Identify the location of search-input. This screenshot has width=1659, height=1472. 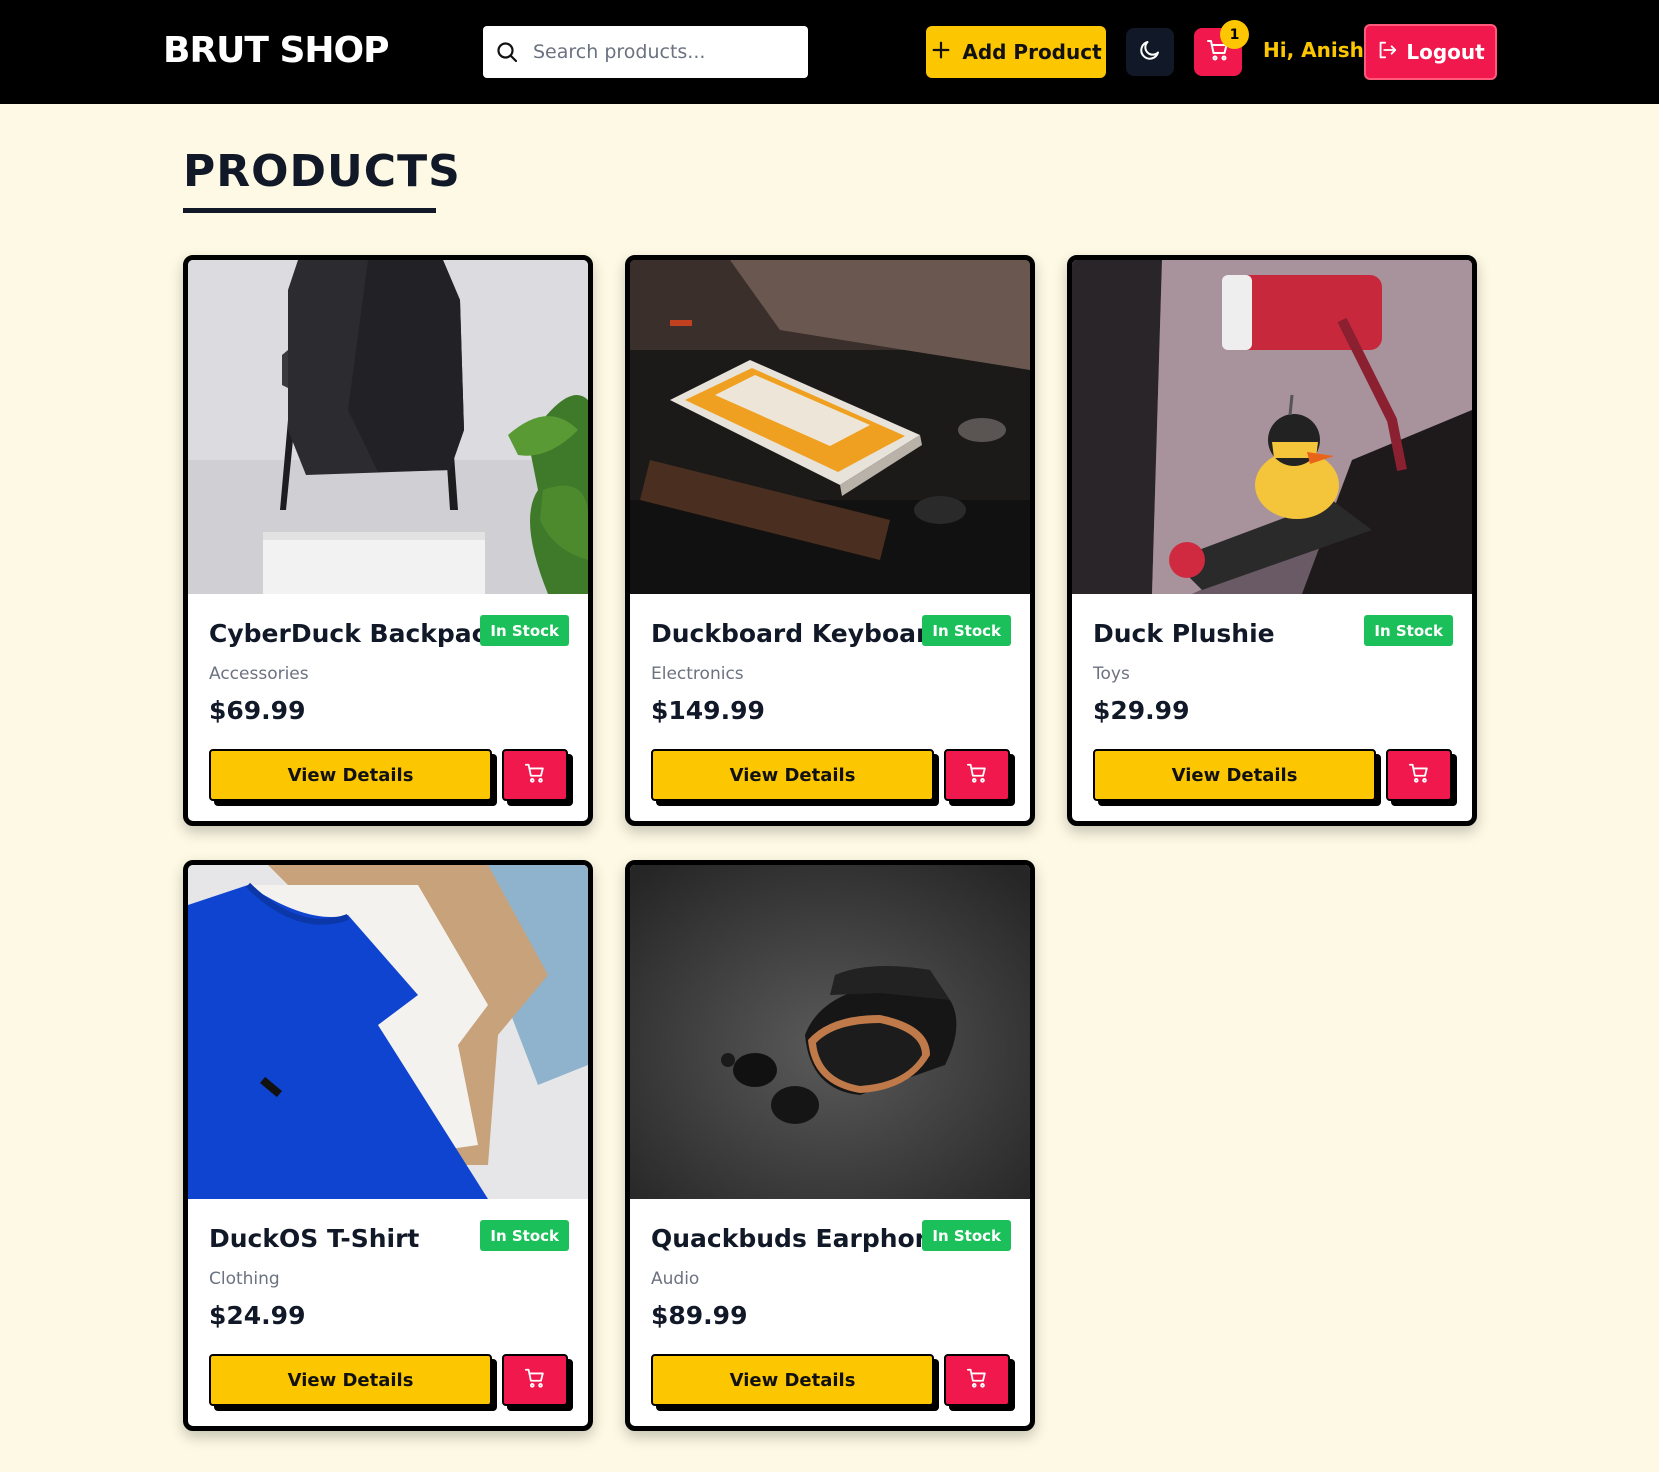
(665, 52).